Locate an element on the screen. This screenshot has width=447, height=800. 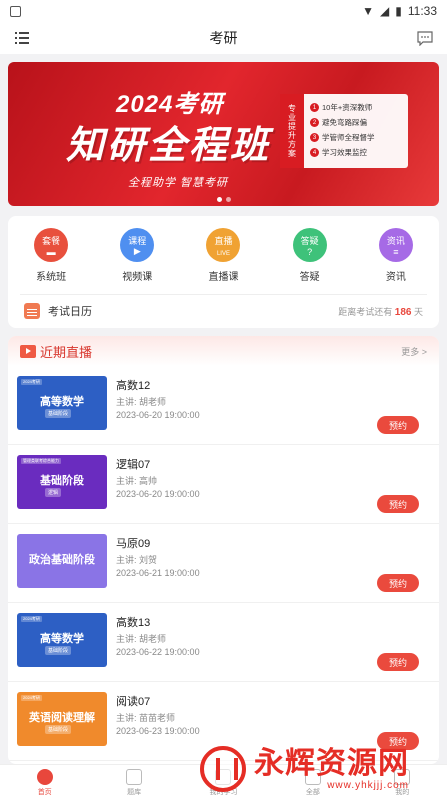
course-thumbnail: 2024考研 英语阅读理解 基础阶段 is located at coordinates (62, 719).